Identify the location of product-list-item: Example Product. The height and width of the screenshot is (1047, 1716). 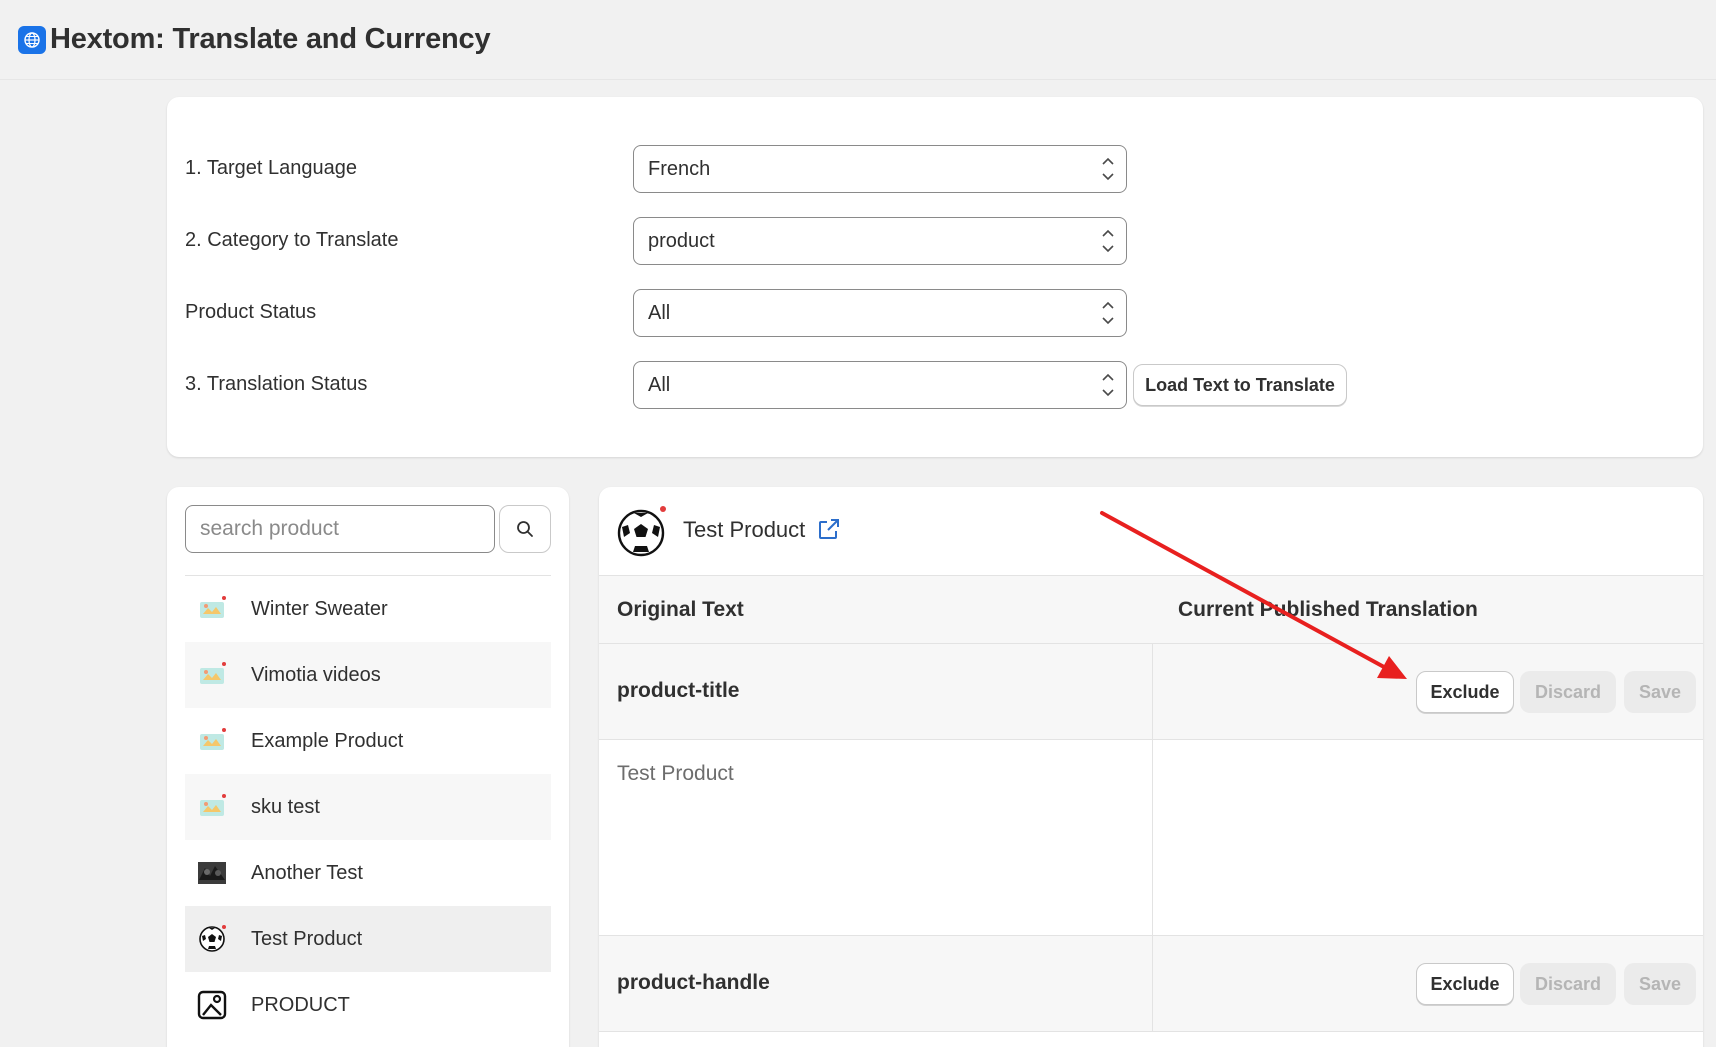
(368, 741).